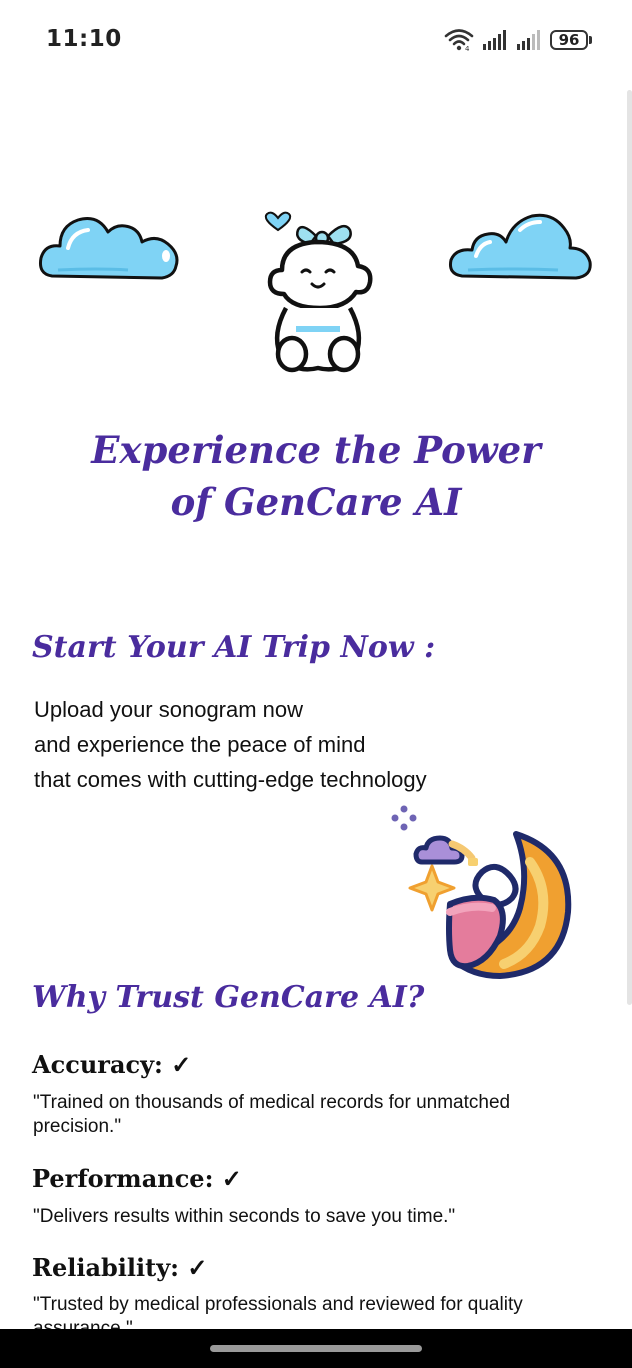  What do you see at coordinates (318, 292) in the screenshot?
I see `baby-icon` at bounding box center [318, 292].